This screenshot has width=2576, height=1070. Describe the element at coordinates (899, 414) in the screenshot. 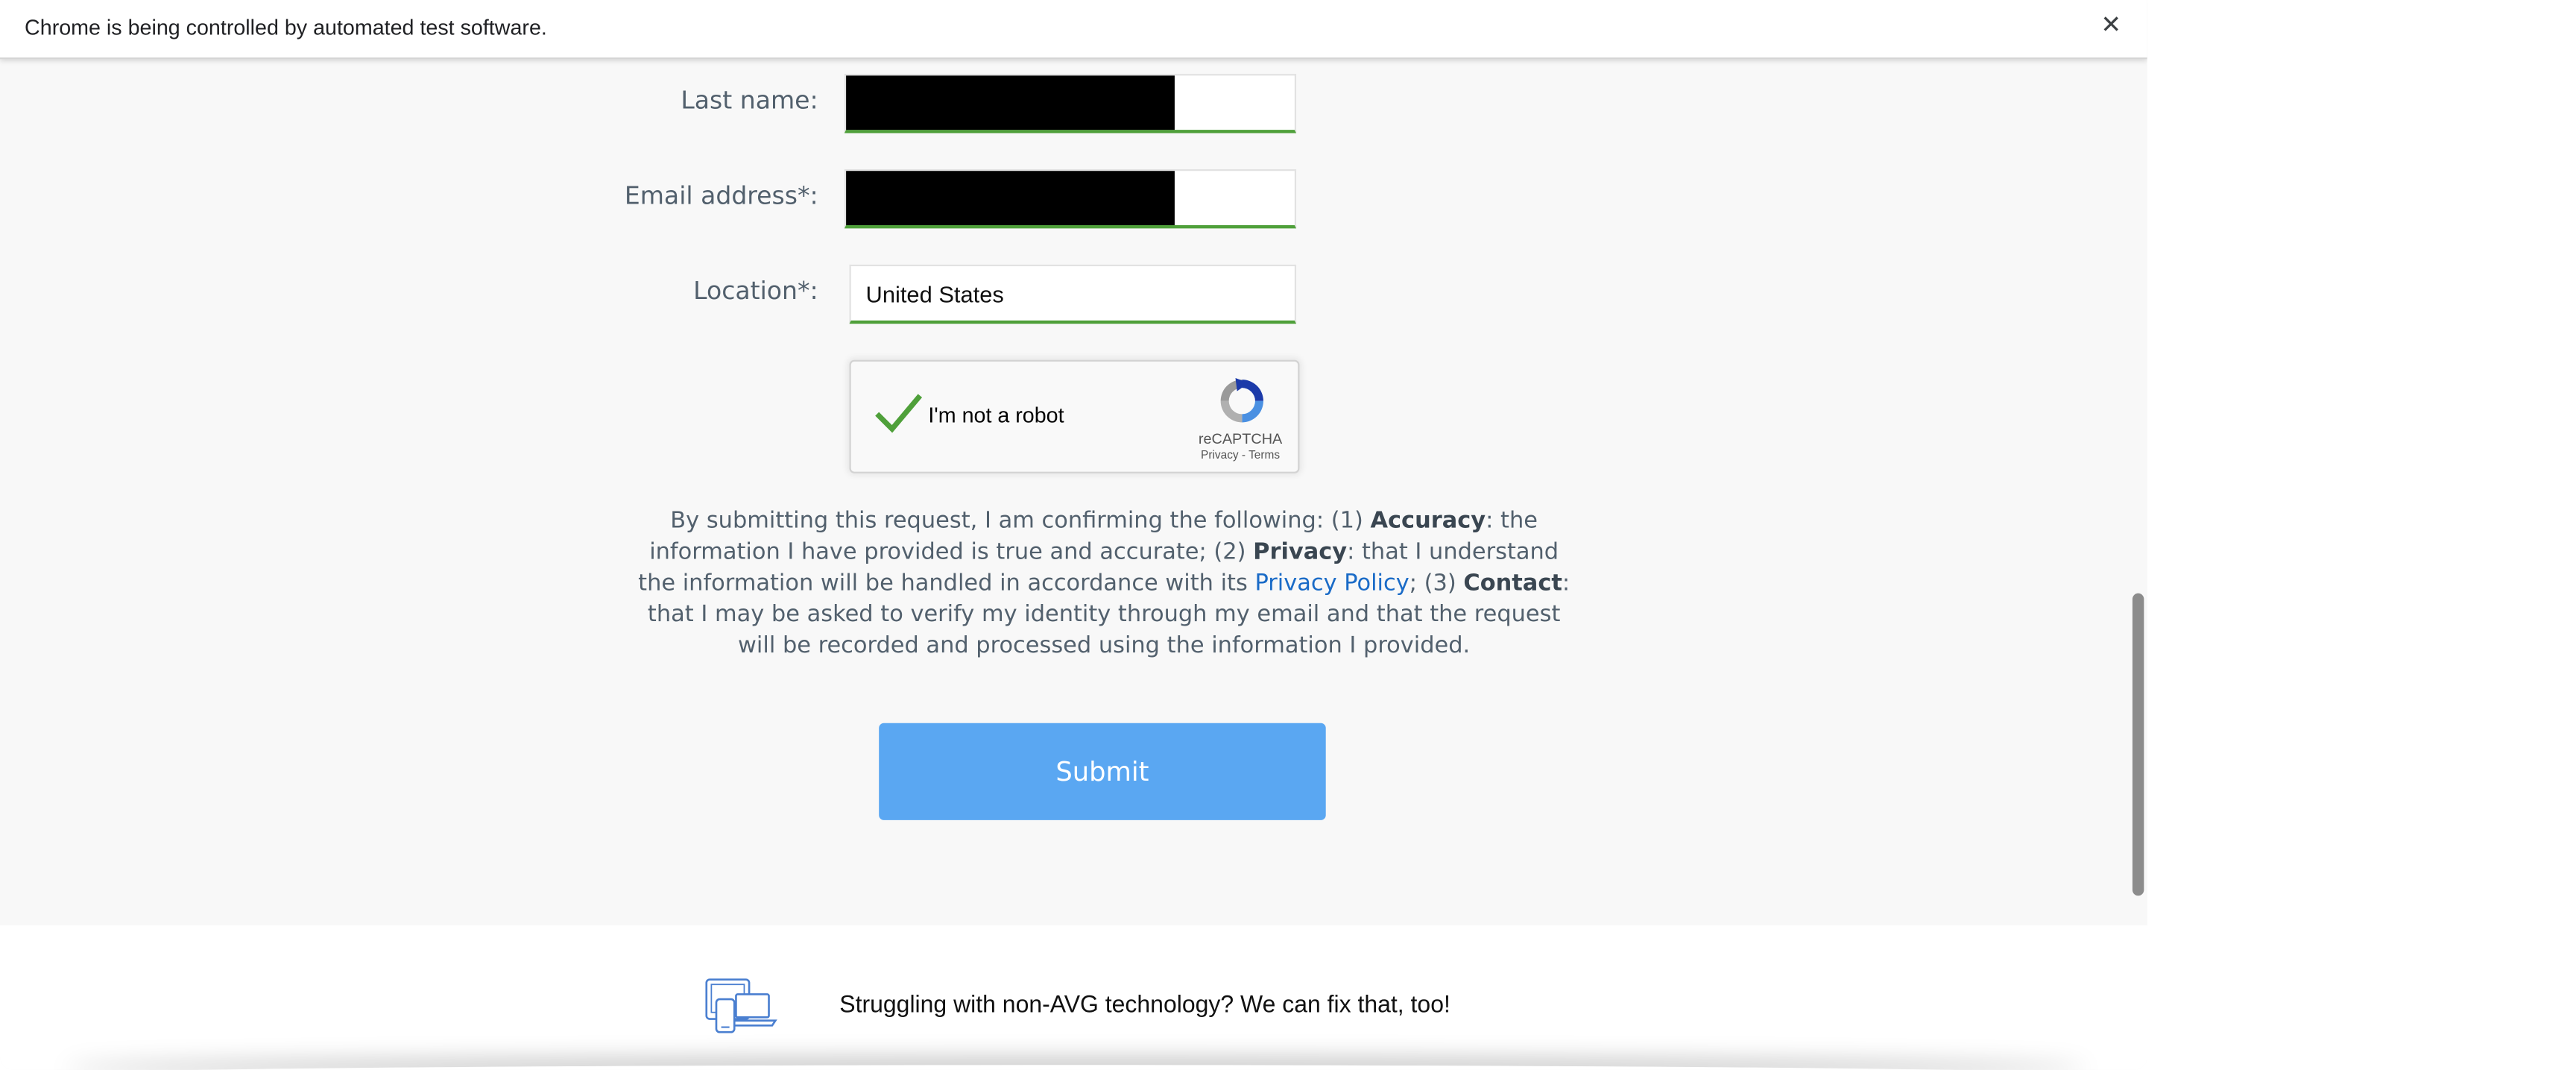

I see `checkmark-icon` at that location.